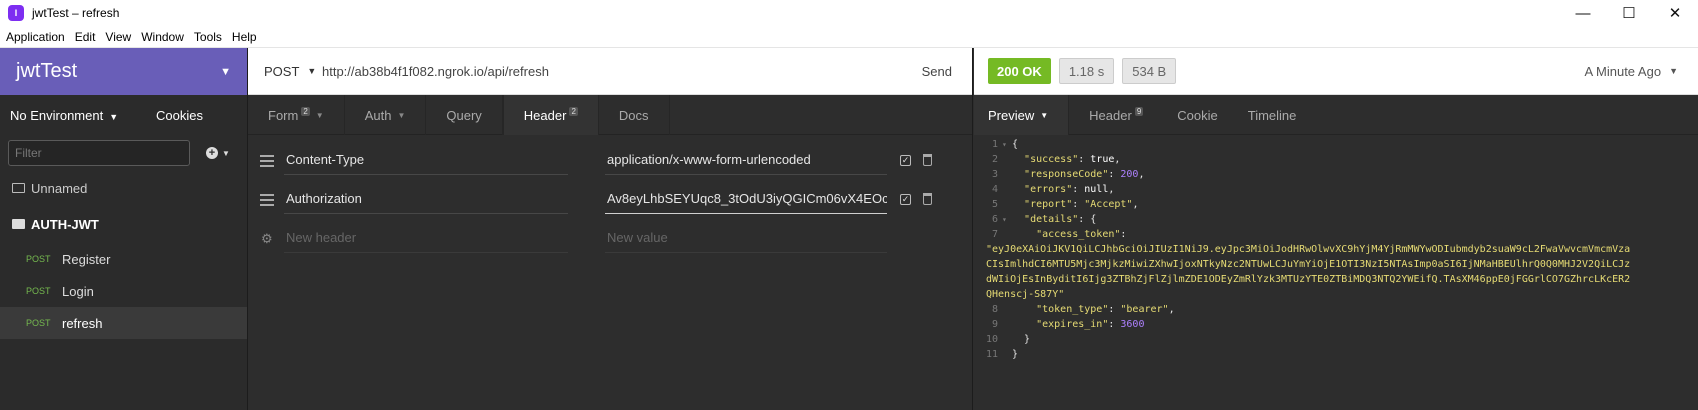 The height and width of the screenshot is (410, 1698). I want to click on cookies-button: Cookies, so click(179, 115).